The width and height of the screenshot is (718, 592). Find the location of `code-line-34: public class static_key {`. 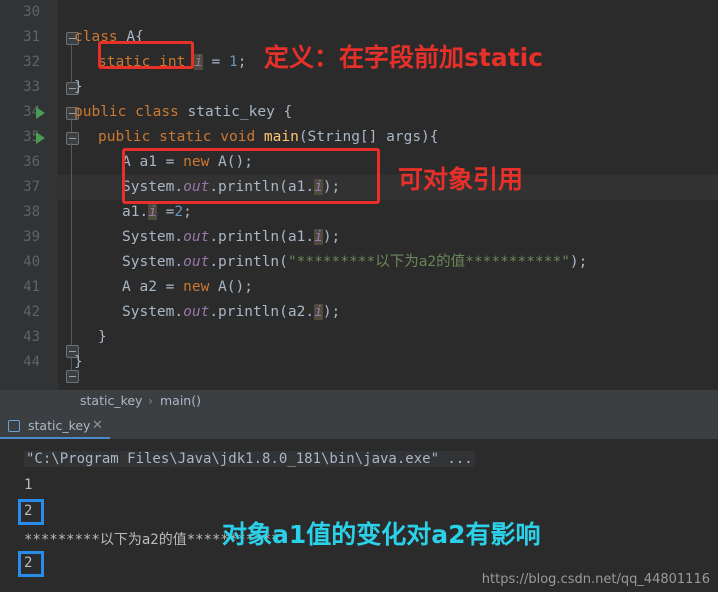

code-line-34: public class static_key { is located at coordinates (183, 112).